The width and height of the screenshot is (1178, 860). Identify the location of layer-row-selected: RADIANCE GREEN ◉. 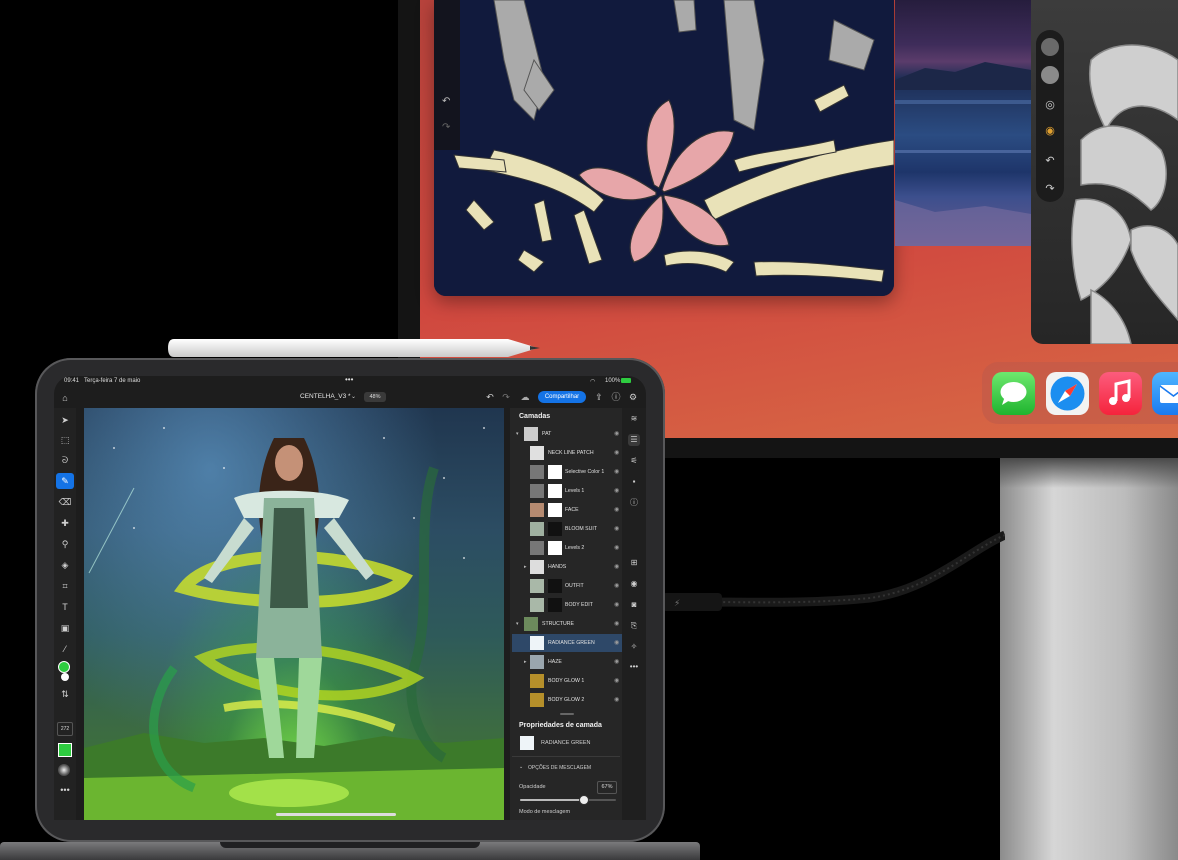
(567, 643).